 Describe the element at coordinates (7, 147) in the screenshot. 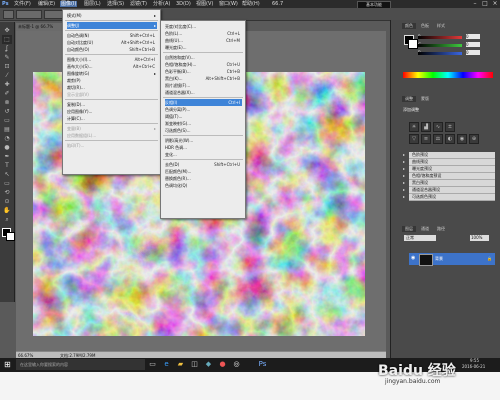

I see `dodge-tool-icon: ●` at that location.